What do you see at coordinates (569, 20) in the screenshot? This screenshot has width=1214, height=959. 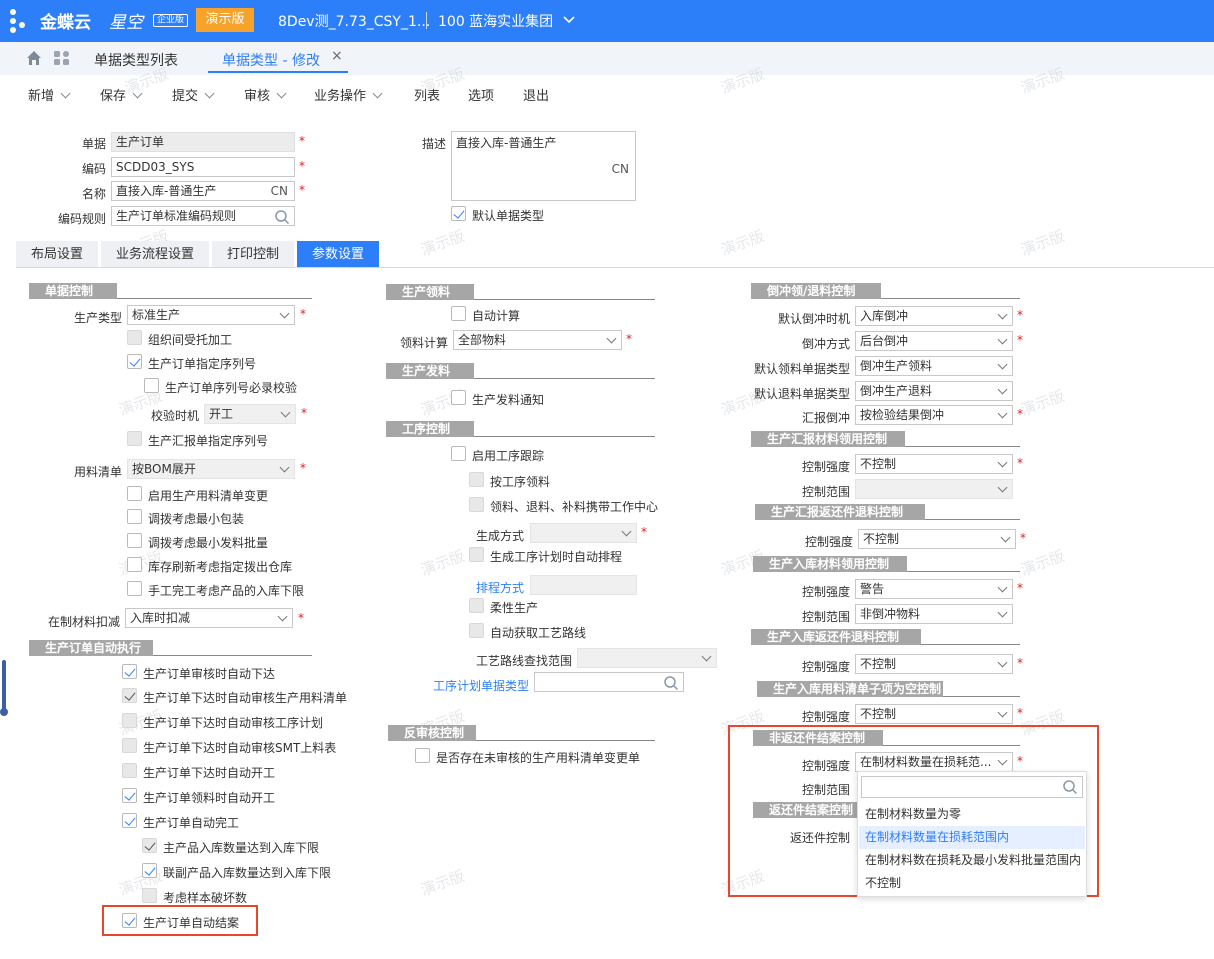 I see `chevron-down-icon` at bounding box center [569, 20].